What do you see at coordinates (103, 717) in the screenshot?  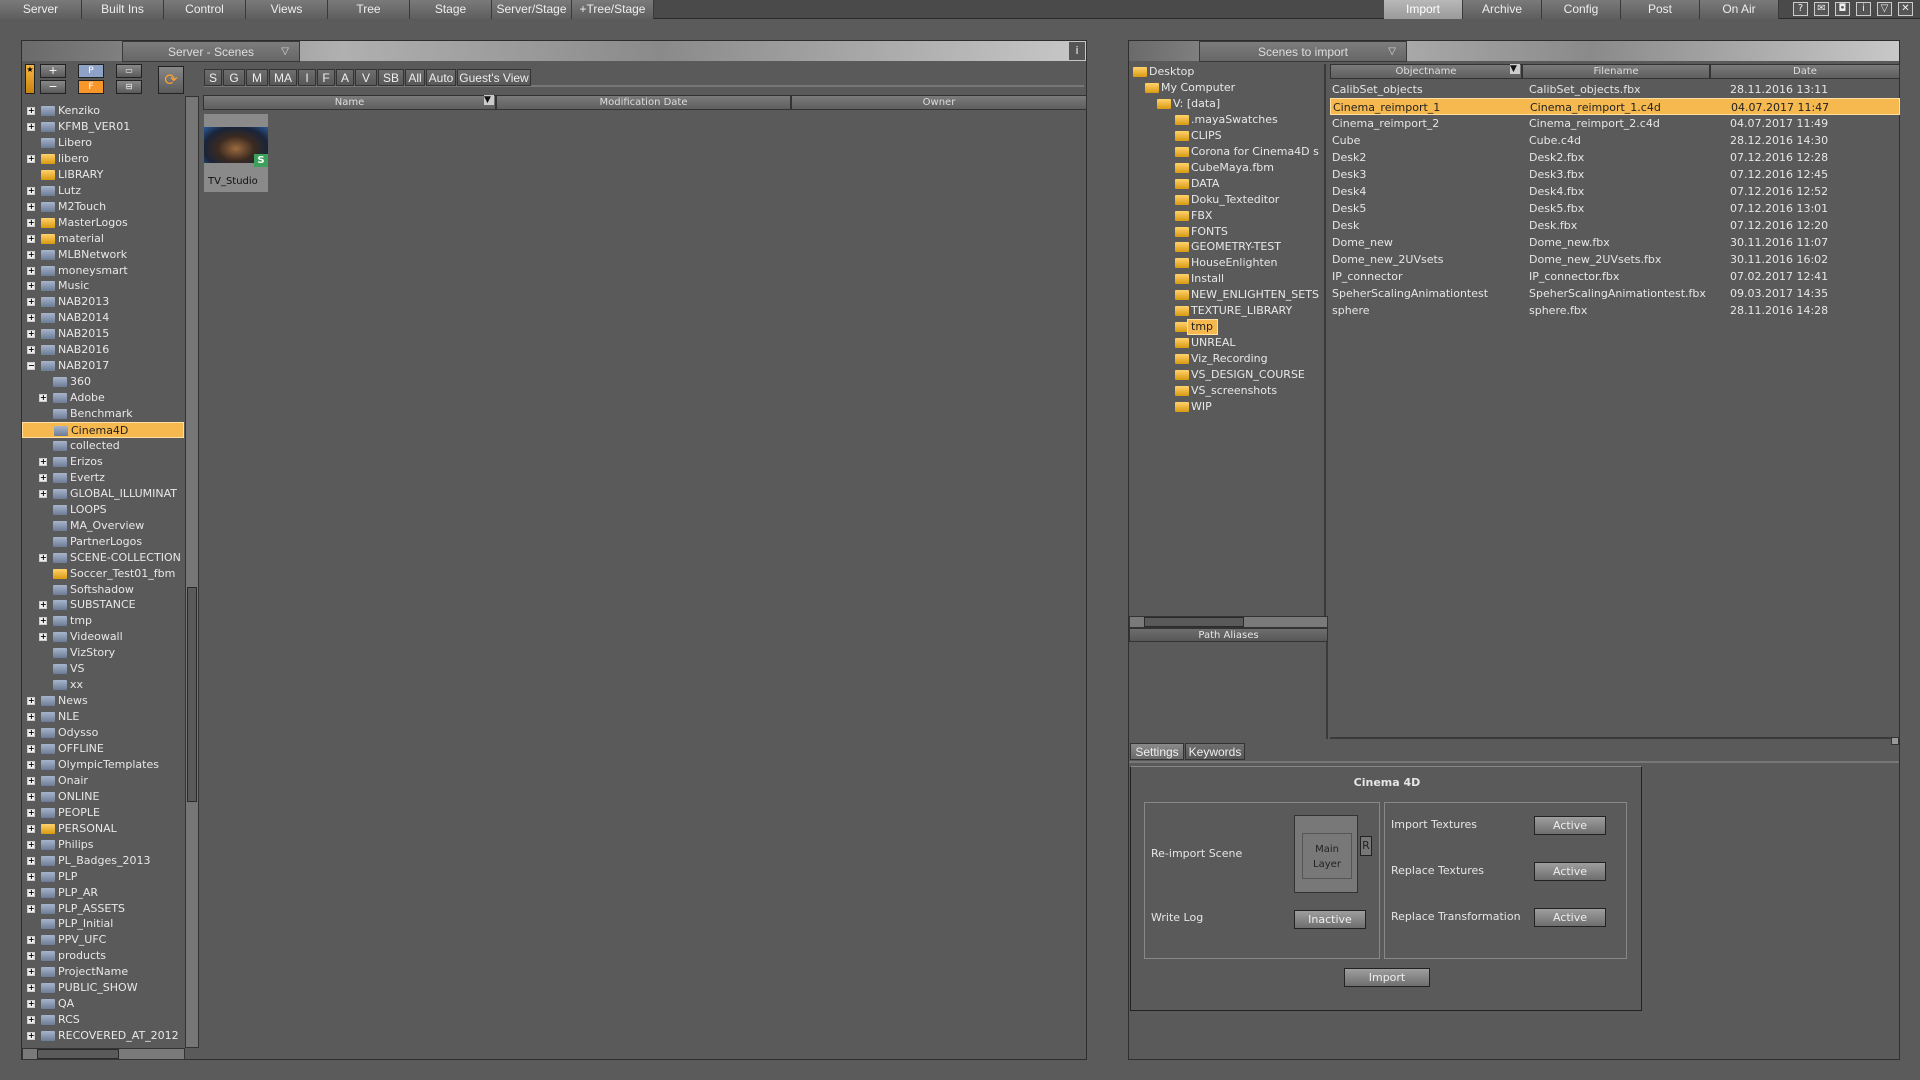 I see `tree-item: + NLE` at bounding box center [103, 717].